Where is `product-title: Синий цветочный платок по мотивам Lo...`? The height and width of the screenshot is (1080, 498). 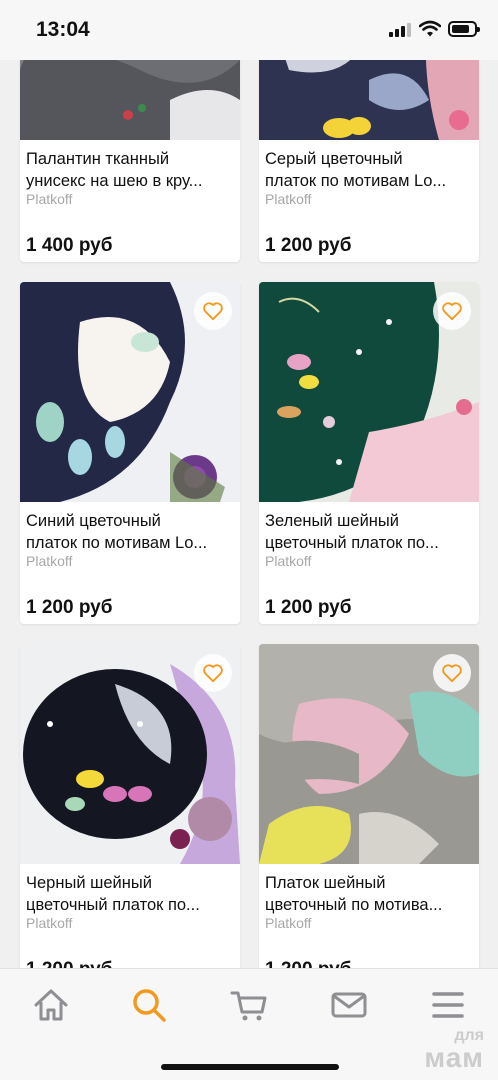
product-title: Синий цветочный платок по мотивам Lo... is located at coordinates (117, 532).